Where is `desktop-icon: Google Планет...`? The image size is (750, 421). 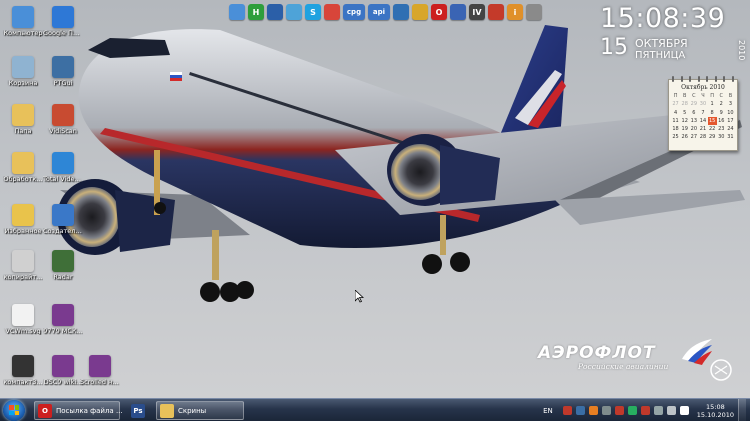 desktop-icon: Google Планет... is located at coordinates (63, 21).